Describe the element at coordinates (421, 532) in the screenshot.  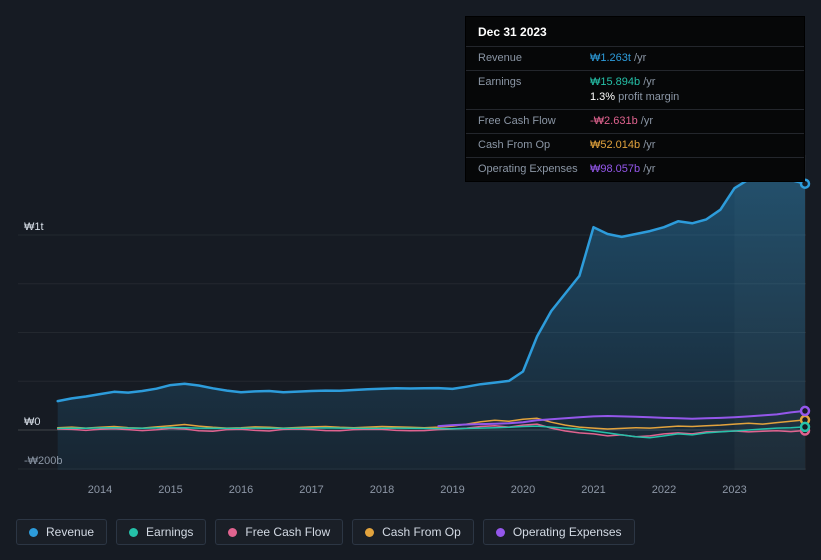
I see `legend-label: Cash From Op` at that location.